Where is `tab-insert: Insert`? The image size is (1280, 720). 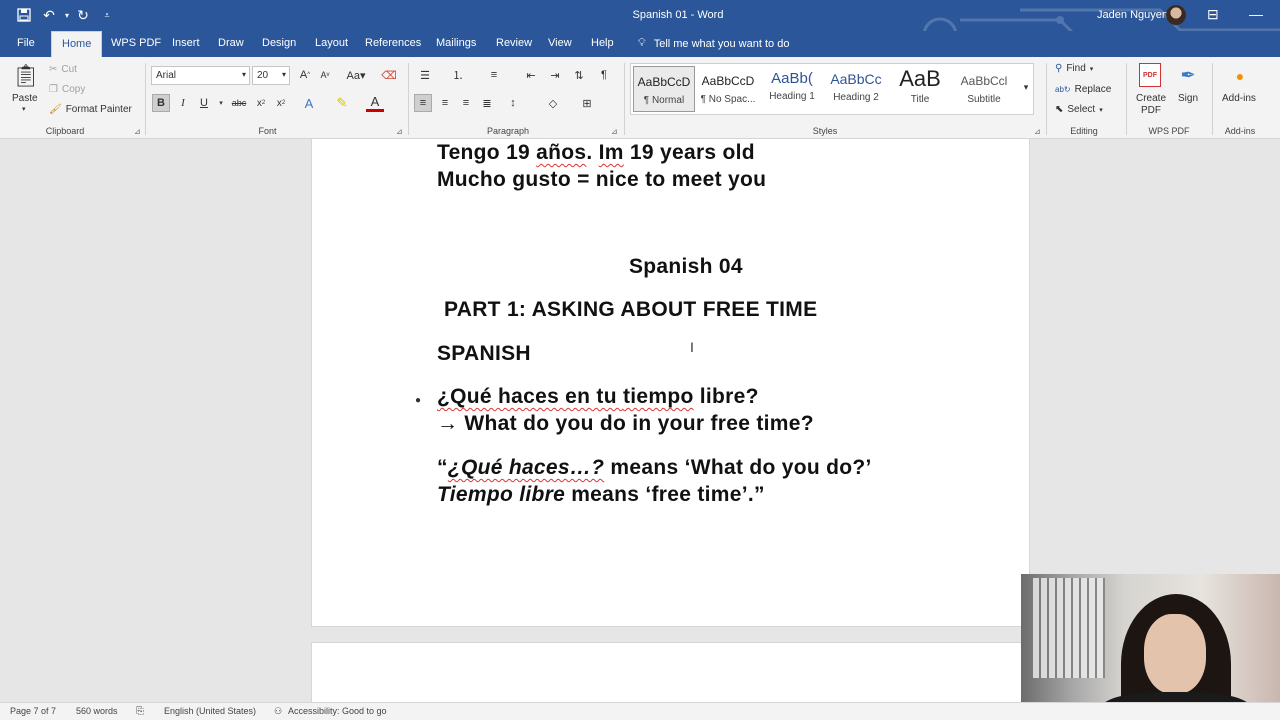 tab-insert: Insert is located at coordinates (186, 43).